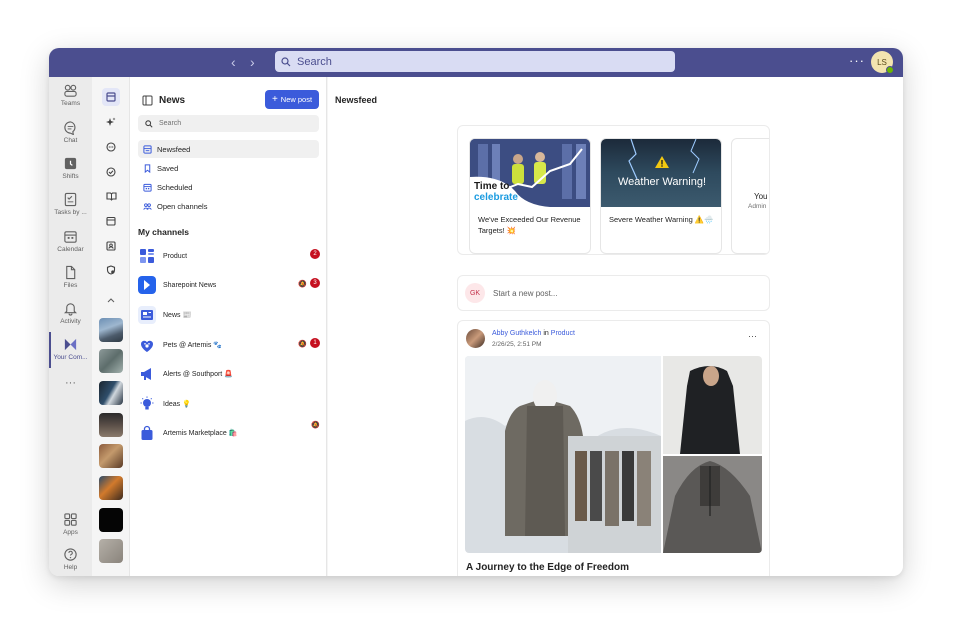 This screenshot has height=634, width=960. What do you see at coordinates (147, 100) in the screenshot?
I see `panel-toggle-icon` at bounding box center [147, 100].